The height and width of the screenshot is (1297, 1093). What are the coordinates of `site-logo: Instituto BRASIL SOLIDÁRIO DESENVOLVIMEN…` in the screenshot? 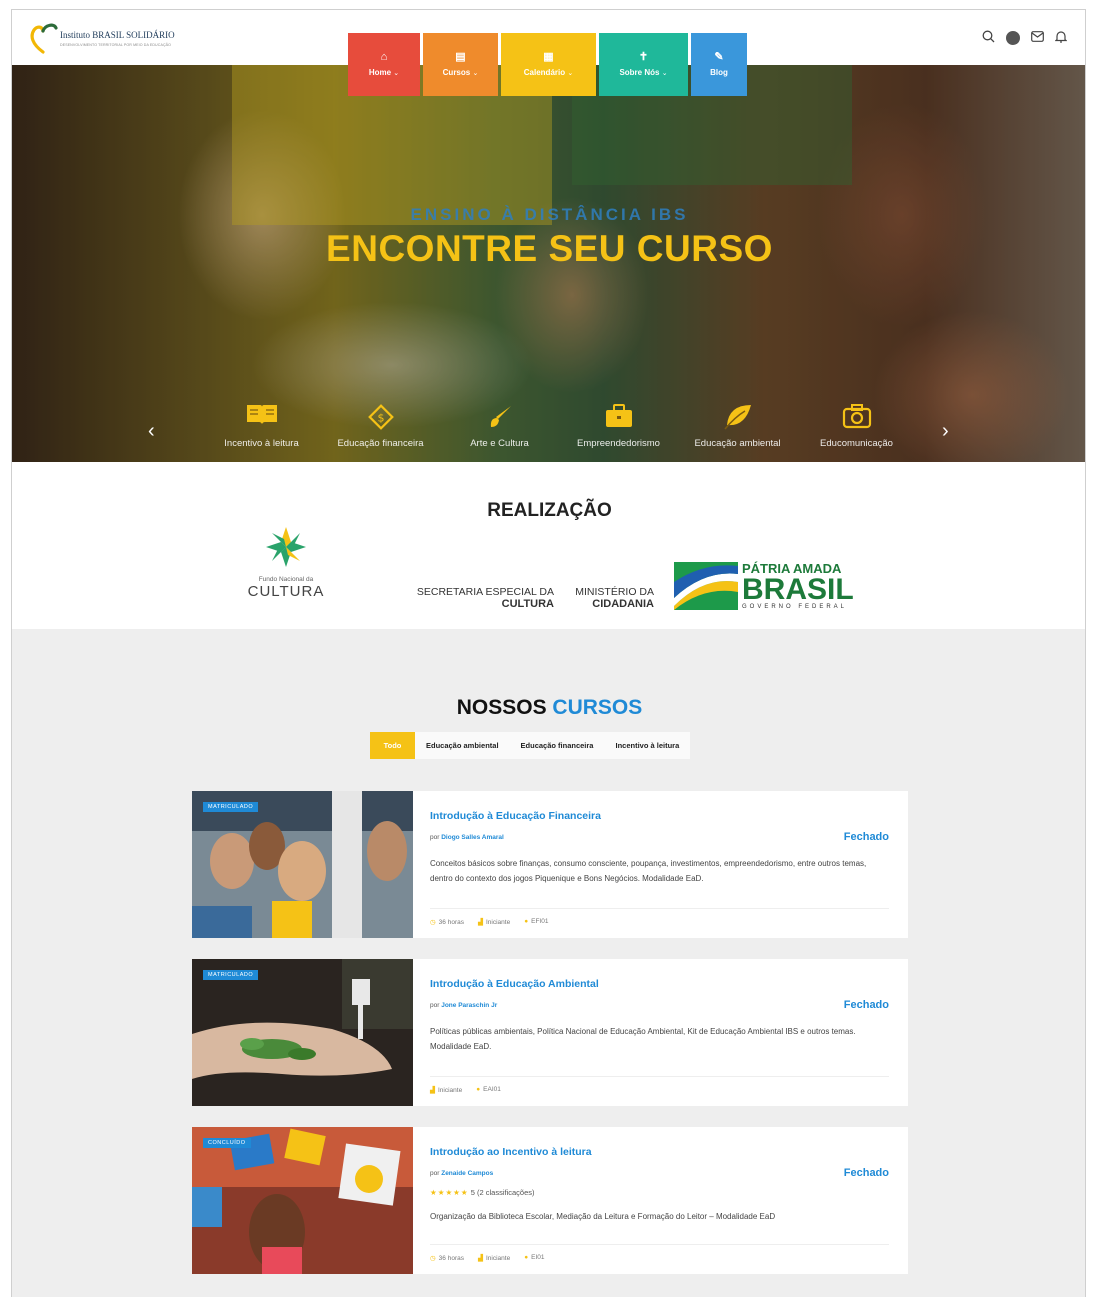 It's located at (108, 39).